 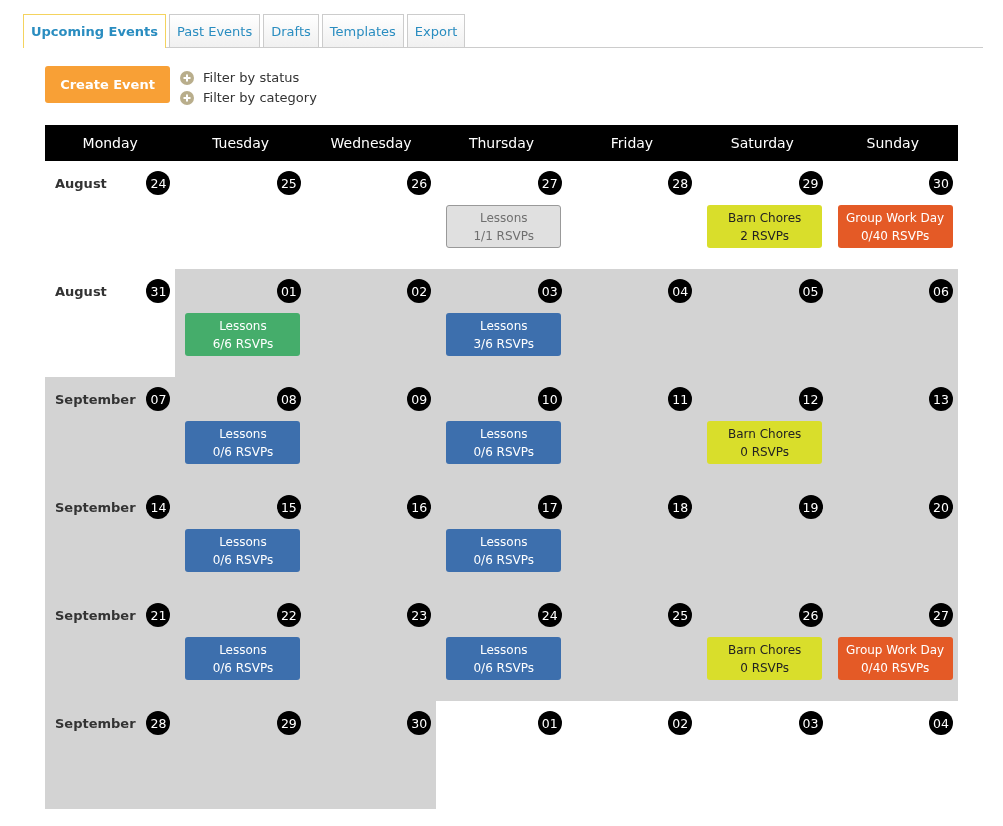 What do you see at coordinates (549, 615) in the screenshot?
I see `day-number: 24` at bounding box center [549, 615].